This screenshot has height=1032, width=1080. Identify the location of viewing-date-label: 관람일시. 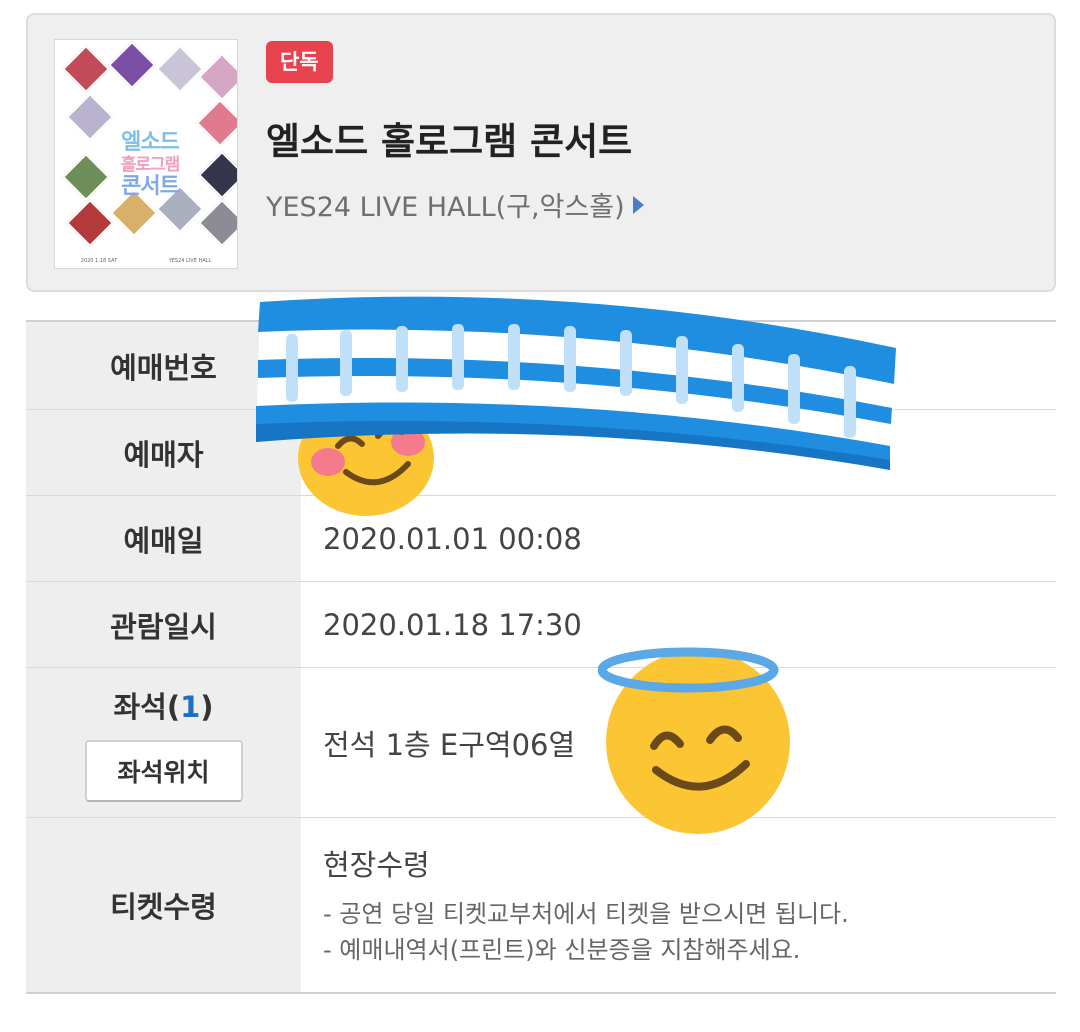
(163, 624).